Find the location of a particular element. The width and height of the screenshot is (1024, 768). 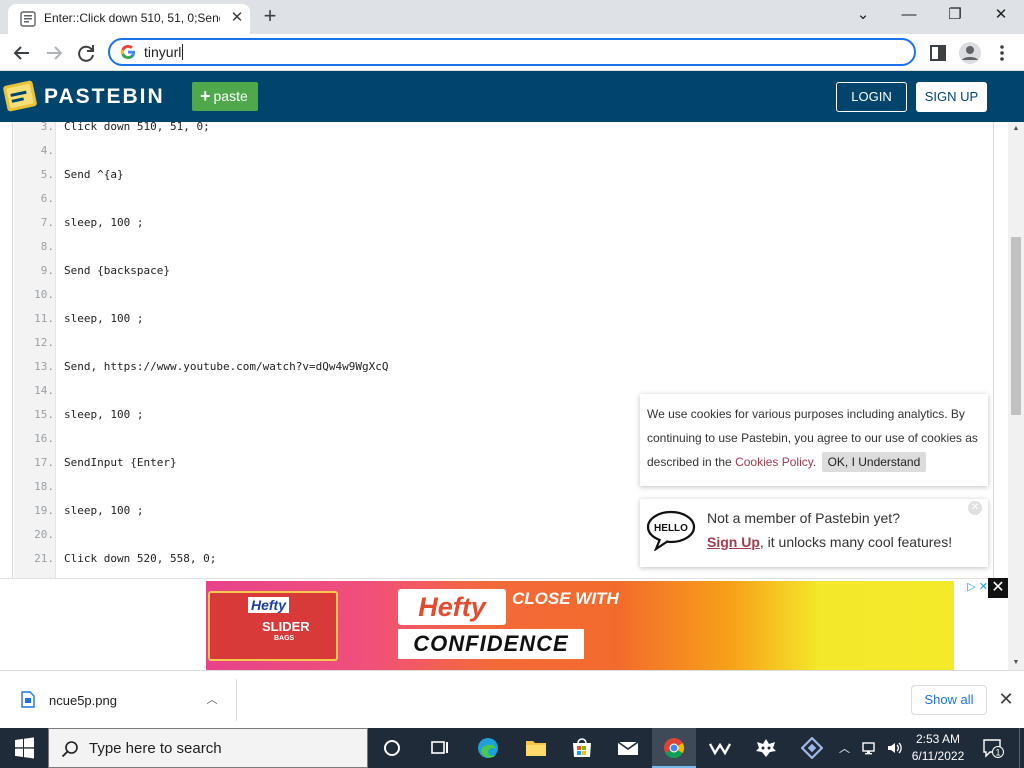

tab-title: Enter::Click down 510, 51, 0;Send is located at coordinates (132, 18).